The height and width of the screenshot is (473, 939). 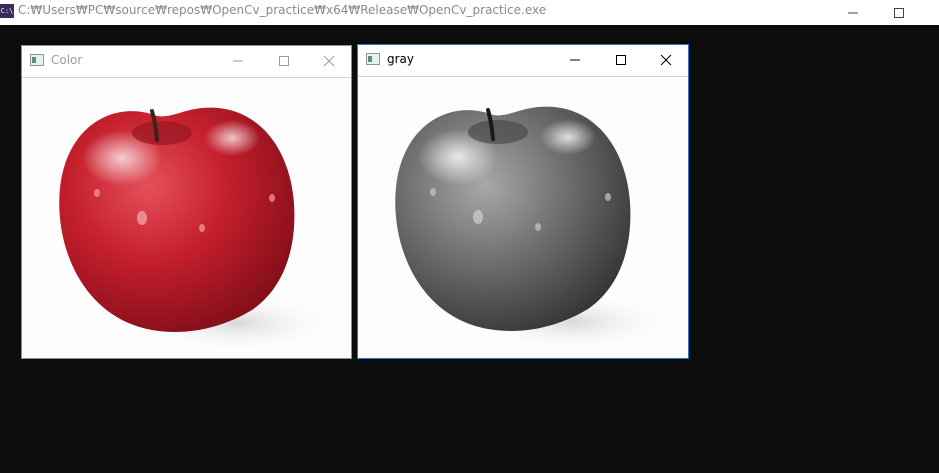 I want to click on gray-close-button, so click(x=666, y=60).